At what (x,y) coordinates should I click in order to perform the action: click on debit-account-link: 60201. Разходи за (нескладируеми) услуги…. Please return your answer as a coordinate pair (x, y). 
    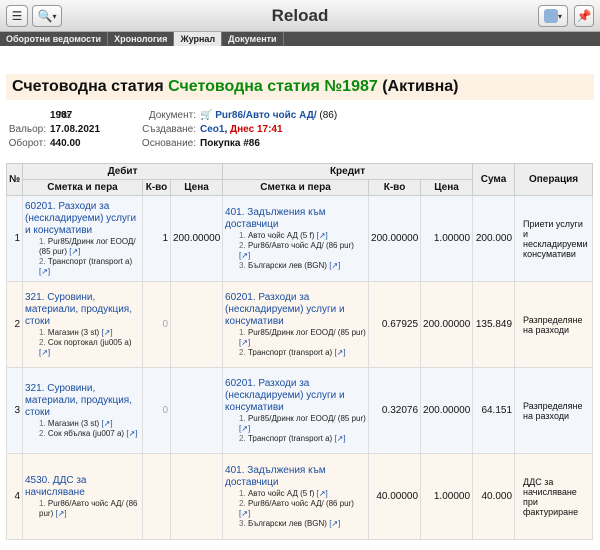
    Looking at the image, I should click on (82, 219).